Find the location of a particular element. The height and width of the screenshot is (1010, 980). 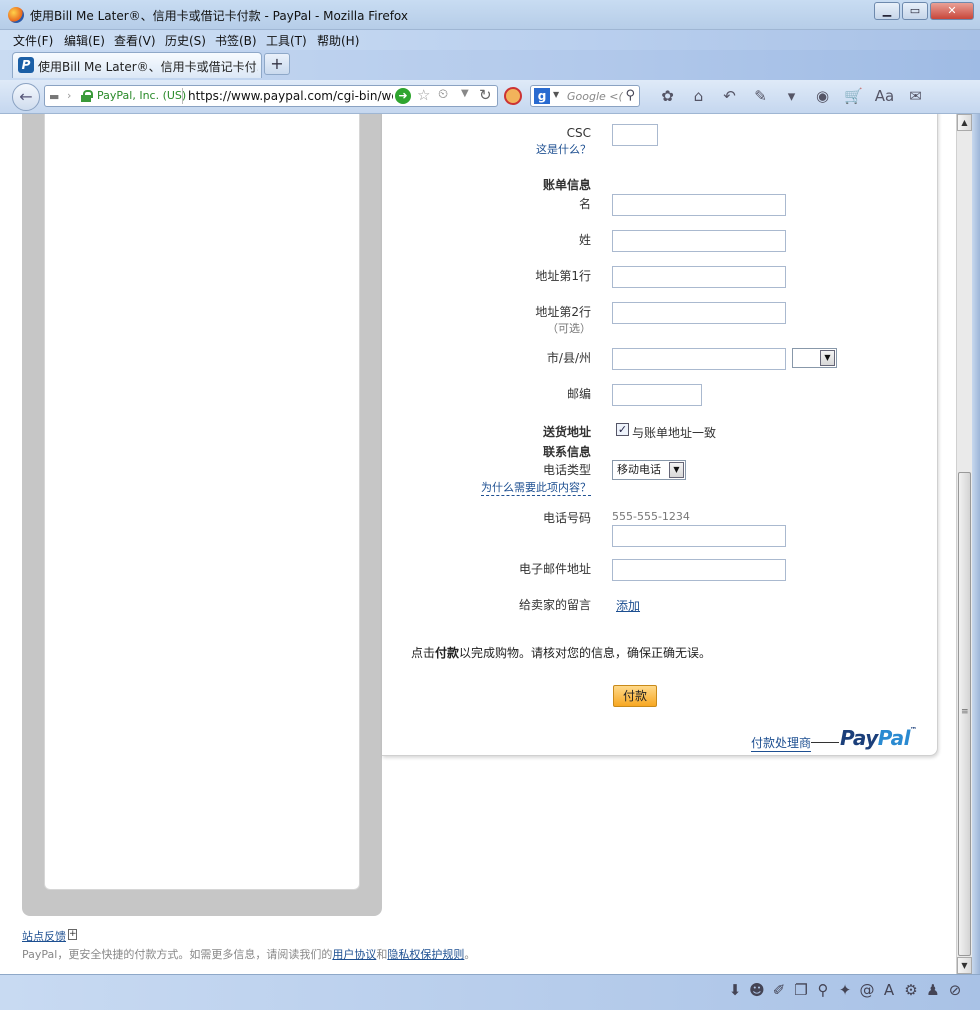

footer-text-prefix: PayPal，更安全快捷的付款方式。如需更多信息，请阅读我们的 is located at coordinates (177, 954).